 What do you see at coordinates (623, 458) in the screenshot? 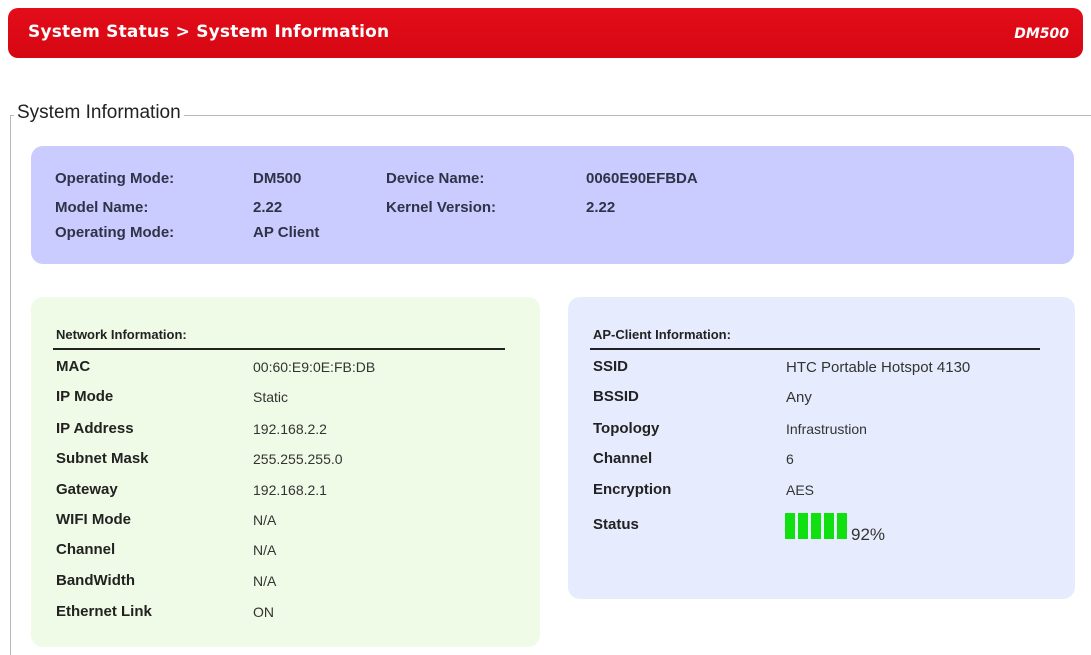
I see `ap-row-label: Channel` at bounding box center [623, 458].